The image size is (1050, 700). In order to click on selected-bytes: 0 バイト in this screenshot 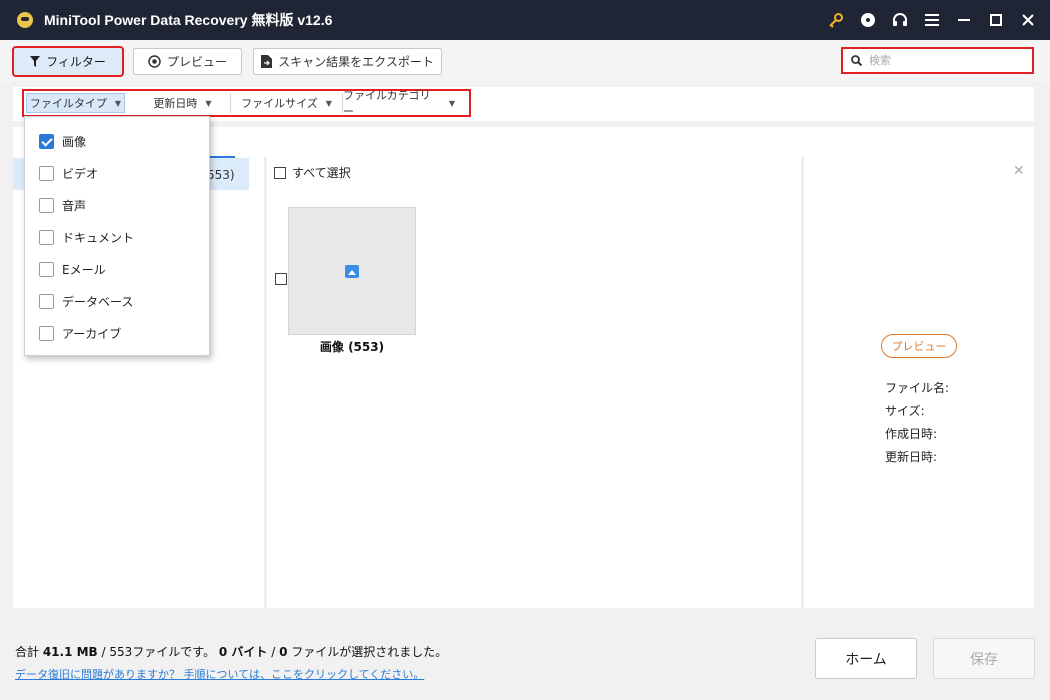, I will do `click(243, 652)`.